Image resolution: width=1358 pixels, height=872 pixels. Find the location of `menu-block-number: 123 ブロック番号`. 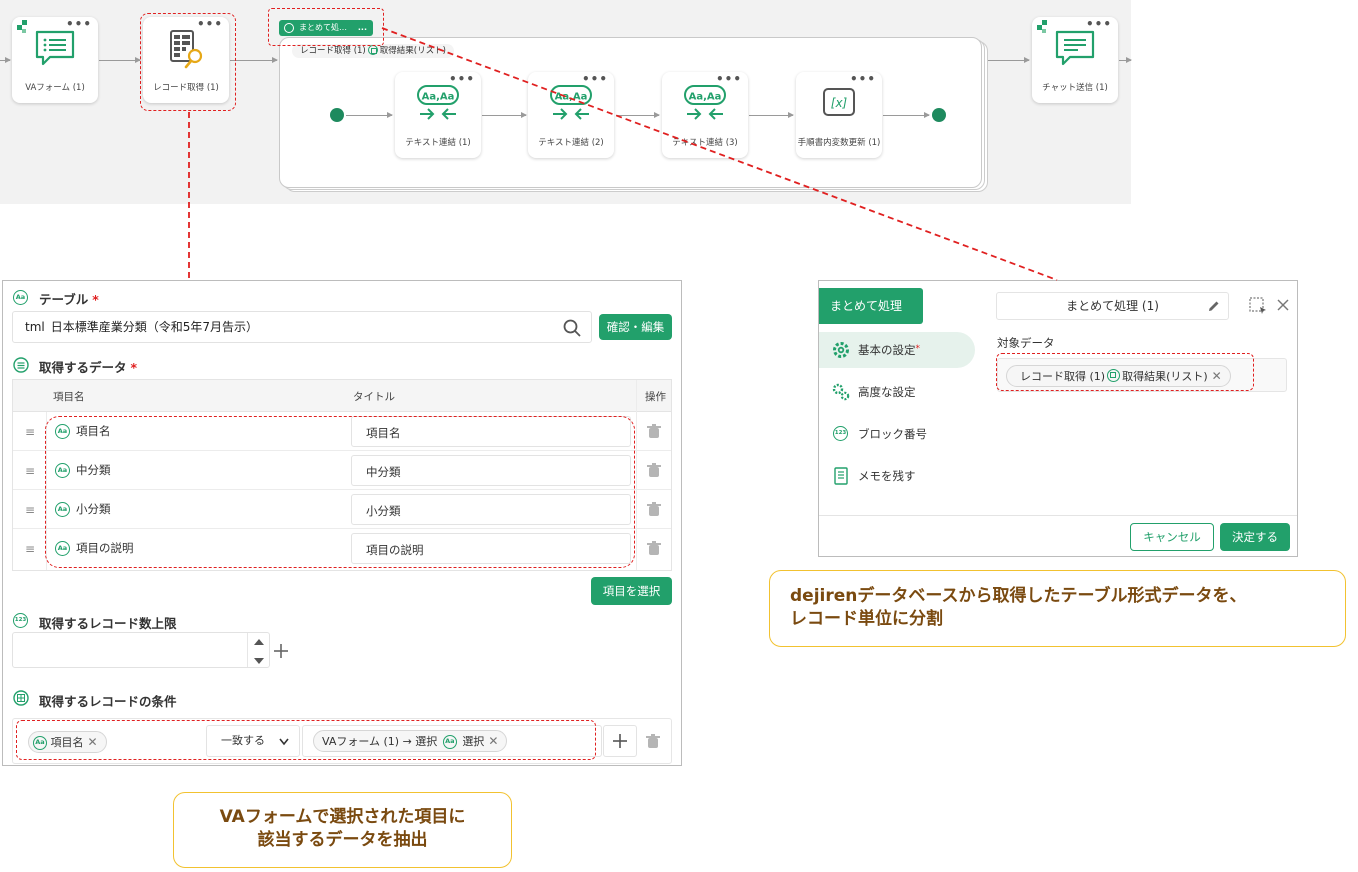

menu-block-number: 123 ブロック番号 is located at coordinates (897, 434).